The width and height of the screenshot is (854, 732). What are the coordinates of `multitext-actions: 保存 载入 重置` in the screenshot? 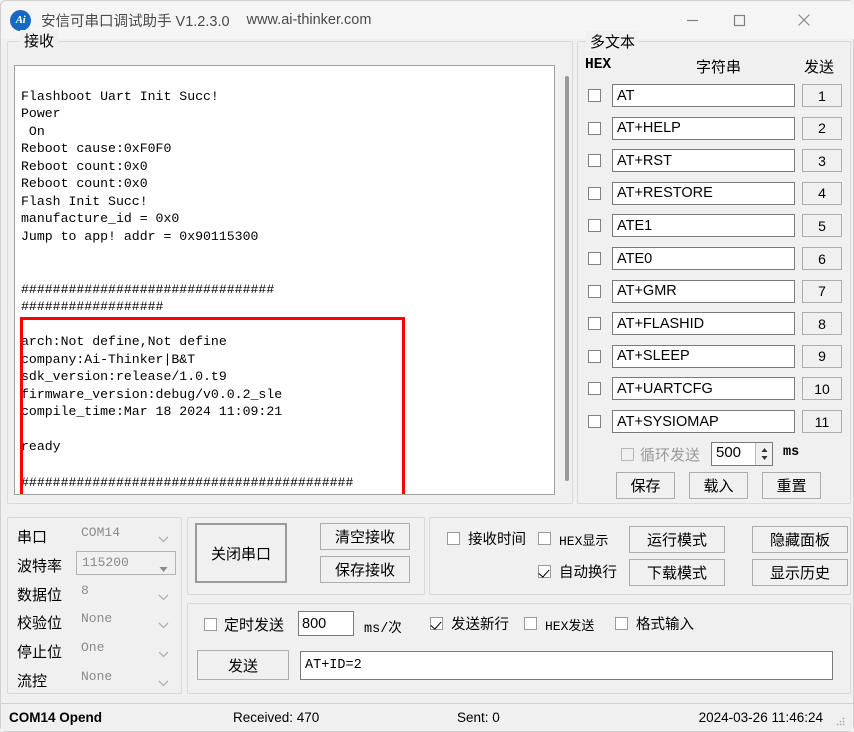 It's located at (715, 486).